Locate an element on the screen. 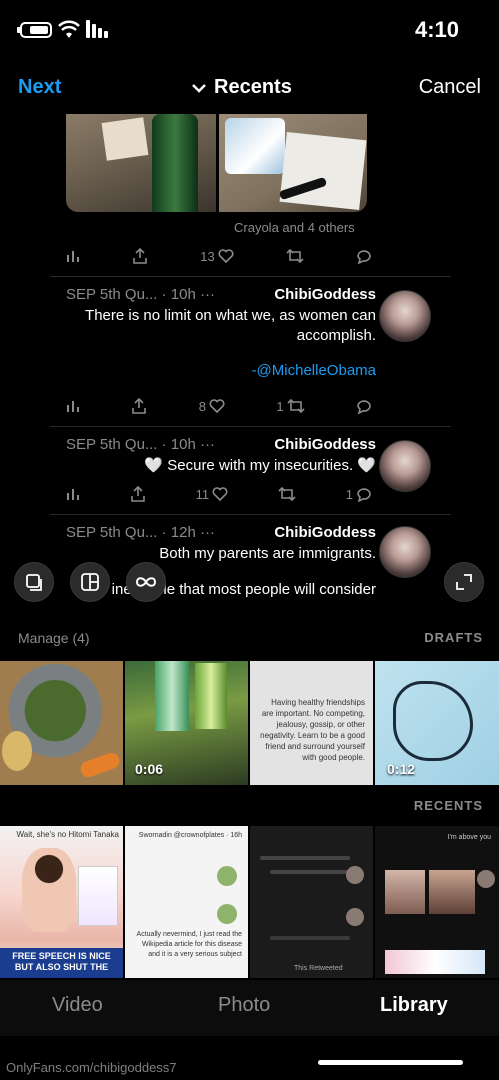 The width and height of the screenshot is (499, 1080). like-count: 8 is located at coordinates (202, 406).